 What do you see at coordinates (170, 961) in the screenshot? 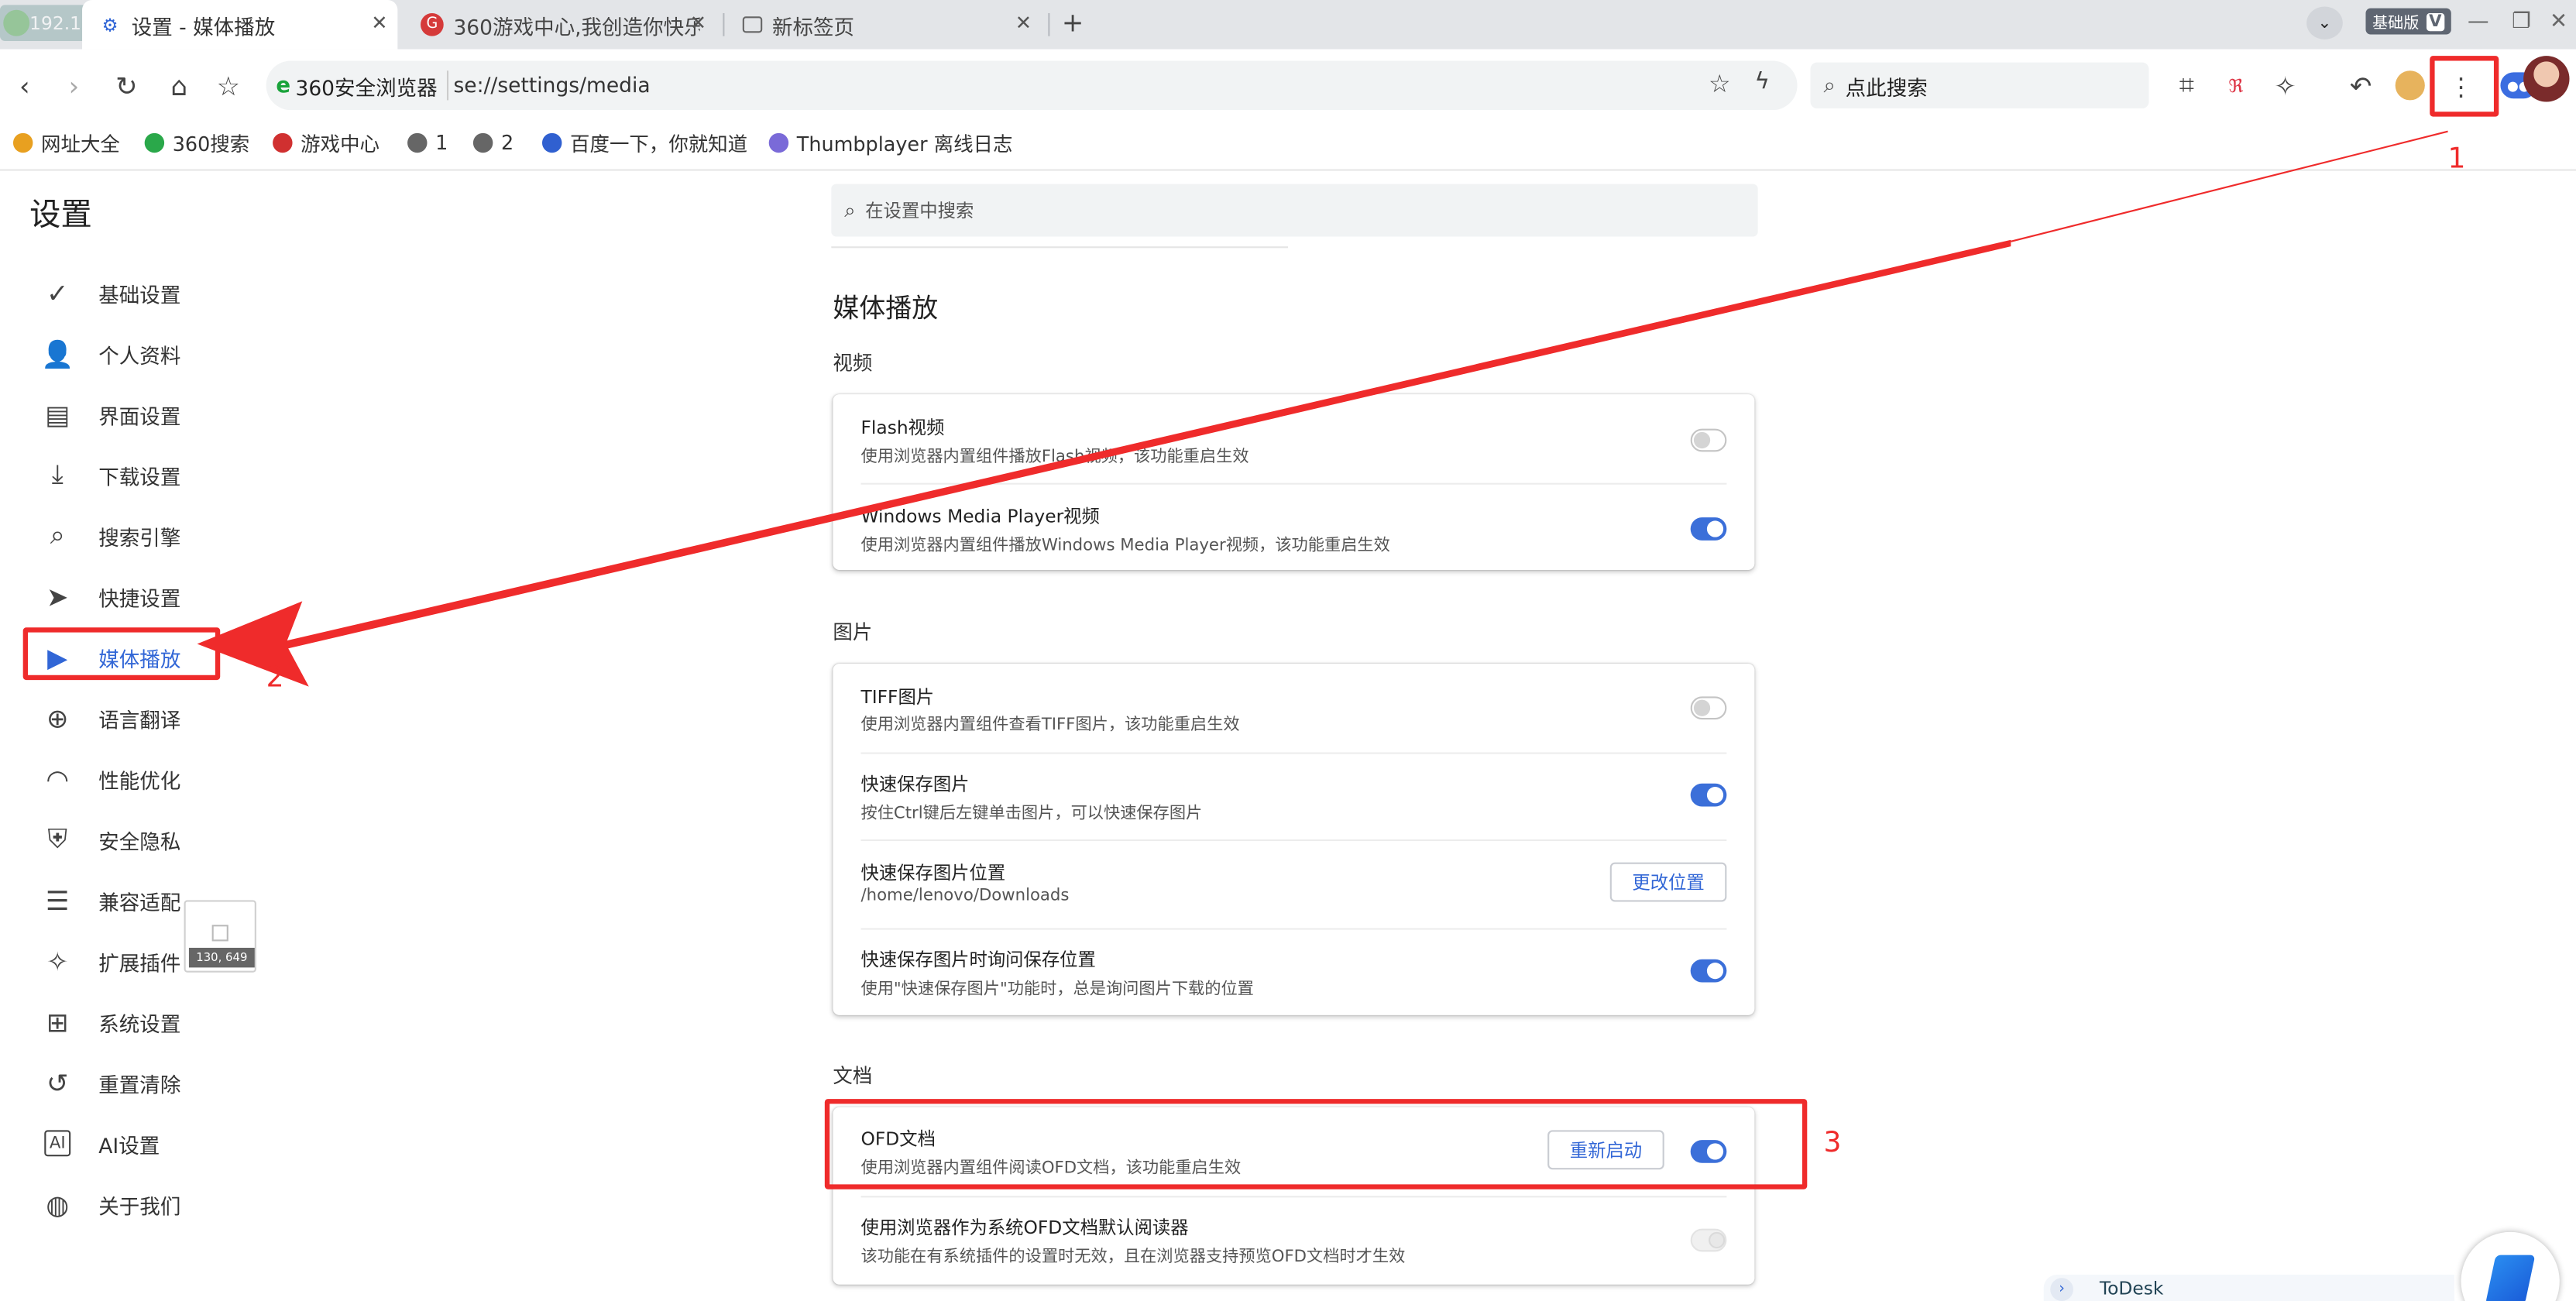
I see `sidebar-item-extensions: ✧ 扩展插件` at bounding box center [170, 961].